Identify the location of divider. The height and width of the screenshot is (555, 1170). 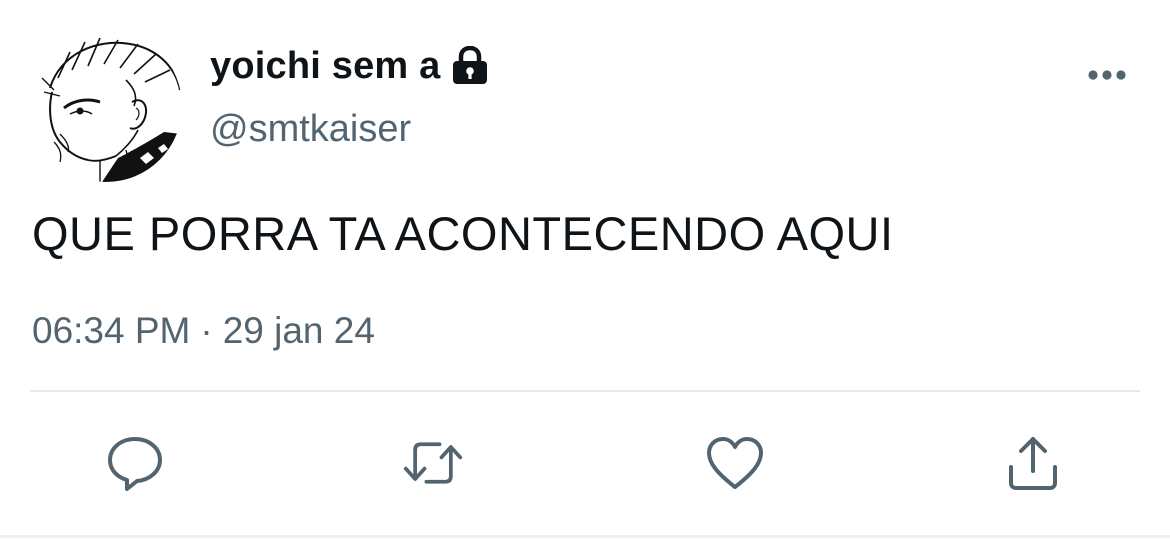
(585, 391).